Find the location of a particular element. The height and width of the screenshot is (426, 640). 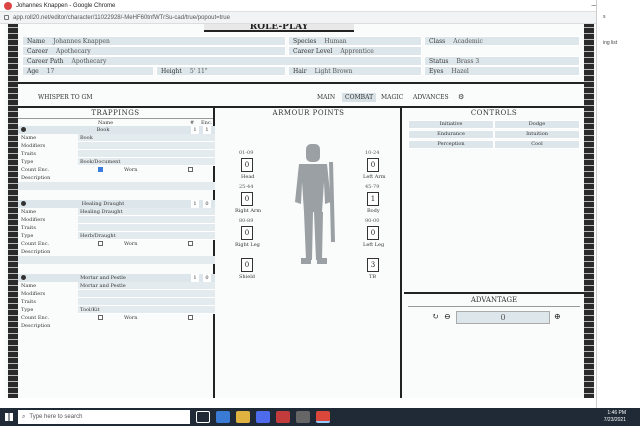

background-window-strip: s ing list is located at coordinates (618, 204).